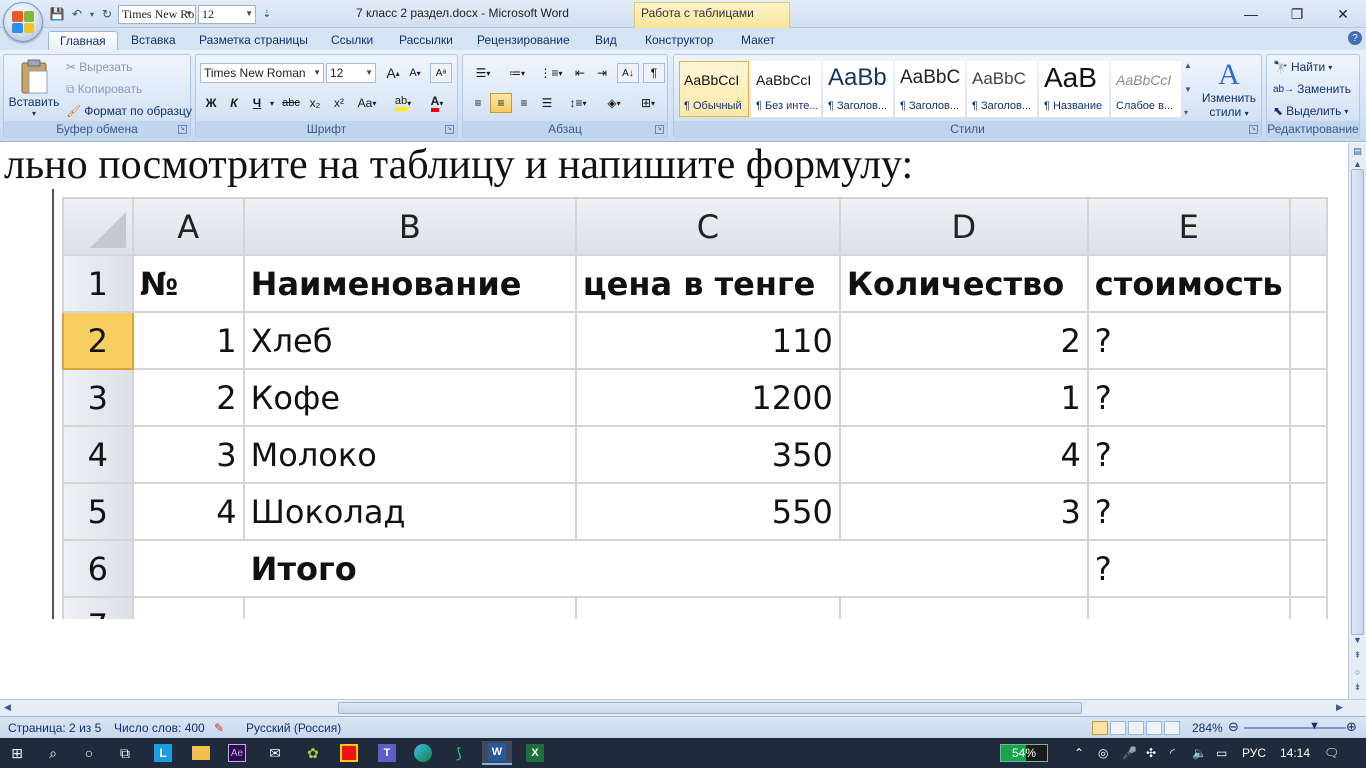 This screenshot has height=768, width=1366. I want to click on zoom-level: 284%, so click(1207, 728).